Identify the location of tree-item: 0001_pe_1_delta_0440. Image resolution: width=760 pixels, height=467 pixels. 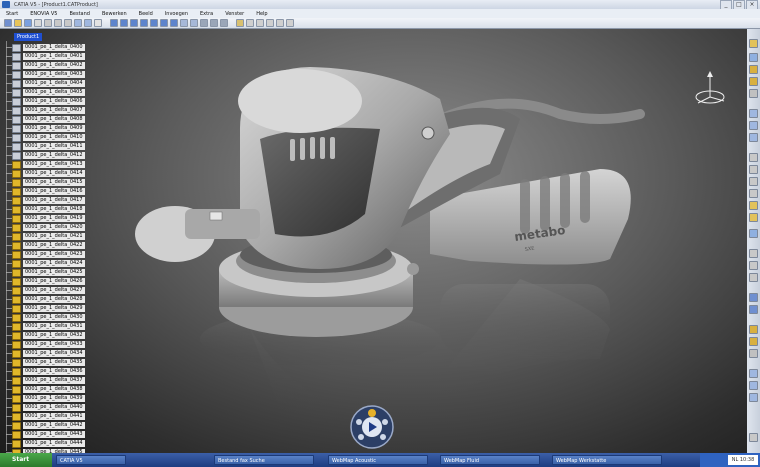
(45, 407).